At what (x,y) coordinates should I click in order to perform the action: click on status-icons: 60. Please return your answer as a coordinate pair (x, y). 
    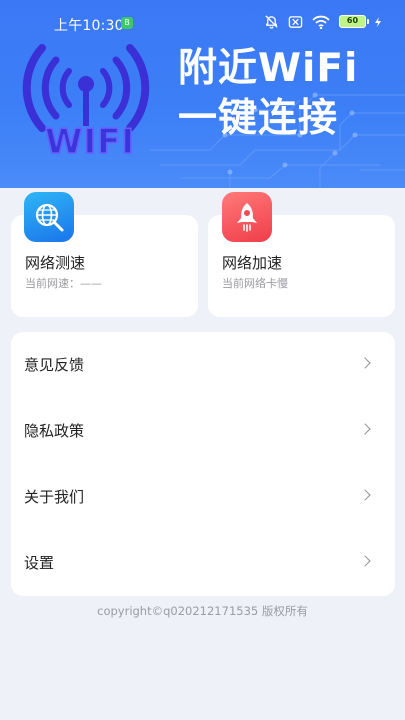
    Looking at the image, I should click on (322, 21).